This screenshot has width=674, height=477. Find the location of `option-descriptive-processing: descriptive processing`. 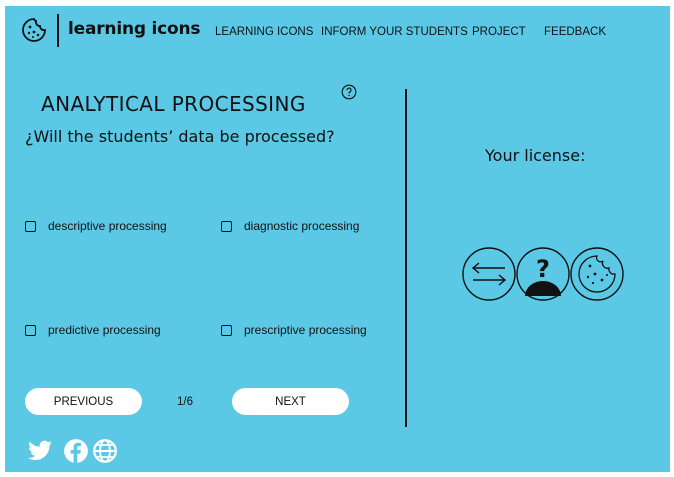

option-descriptive-processing: descriptive processing is located at coordinates (96, 226).